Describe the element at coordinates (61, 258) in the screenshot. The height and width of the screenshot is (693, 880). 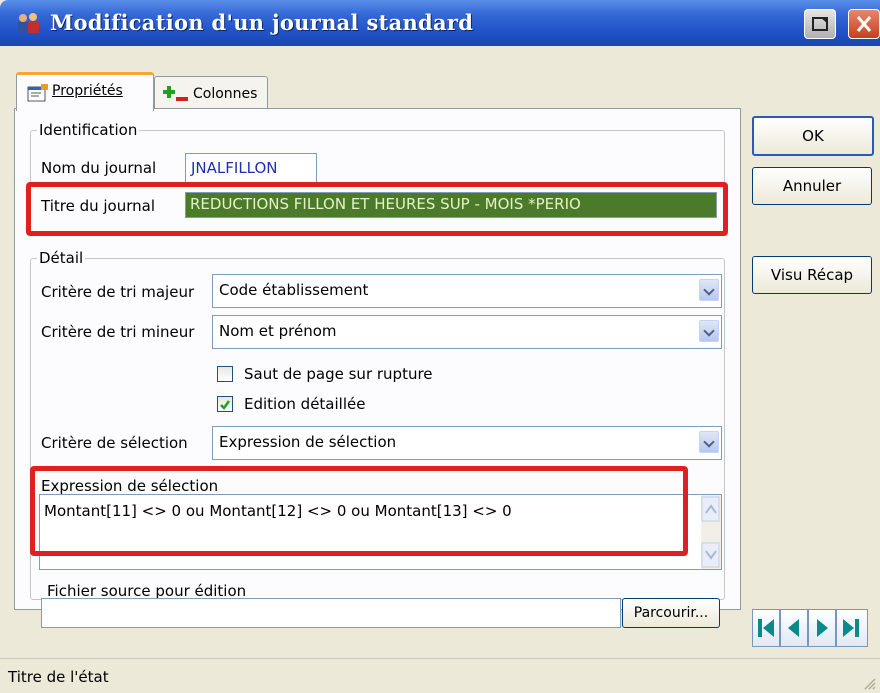
I see `detail-legend: Détail` at that location.